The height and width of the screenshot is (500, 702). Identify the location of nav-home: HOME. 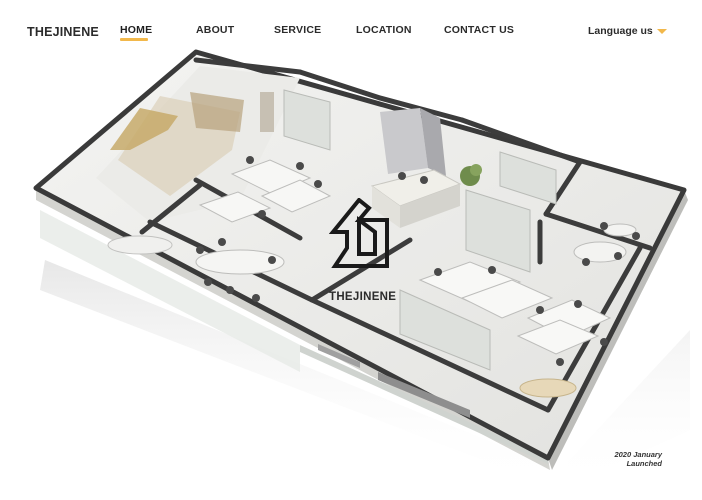
(136, 32).